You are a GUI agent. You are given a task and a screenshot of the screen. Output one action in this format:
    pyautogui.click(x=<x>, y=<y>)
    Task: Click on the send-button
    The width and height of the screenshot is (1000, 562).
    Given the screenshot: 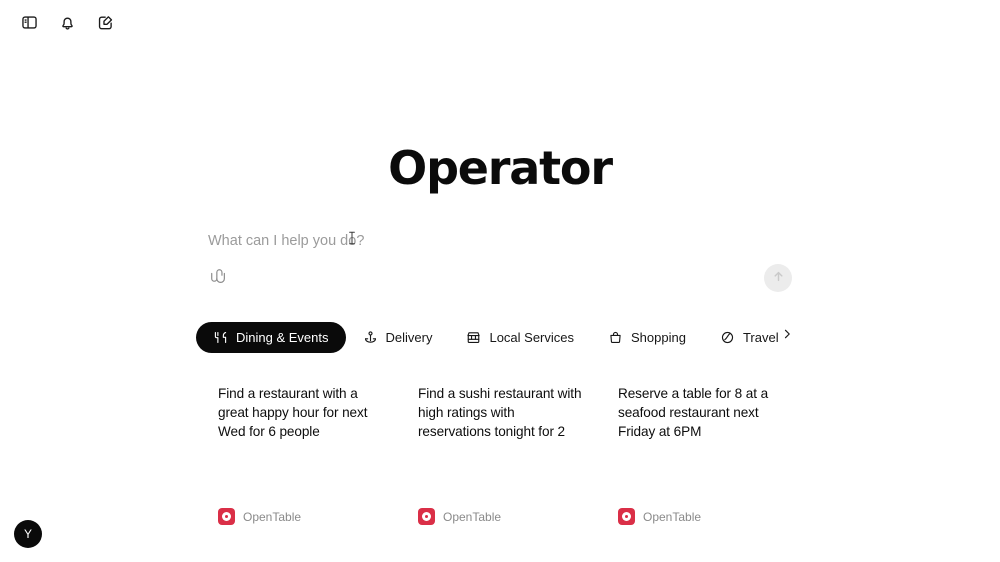 What is the action you would take?
    pyautogui.click(x=778, y=278)
    